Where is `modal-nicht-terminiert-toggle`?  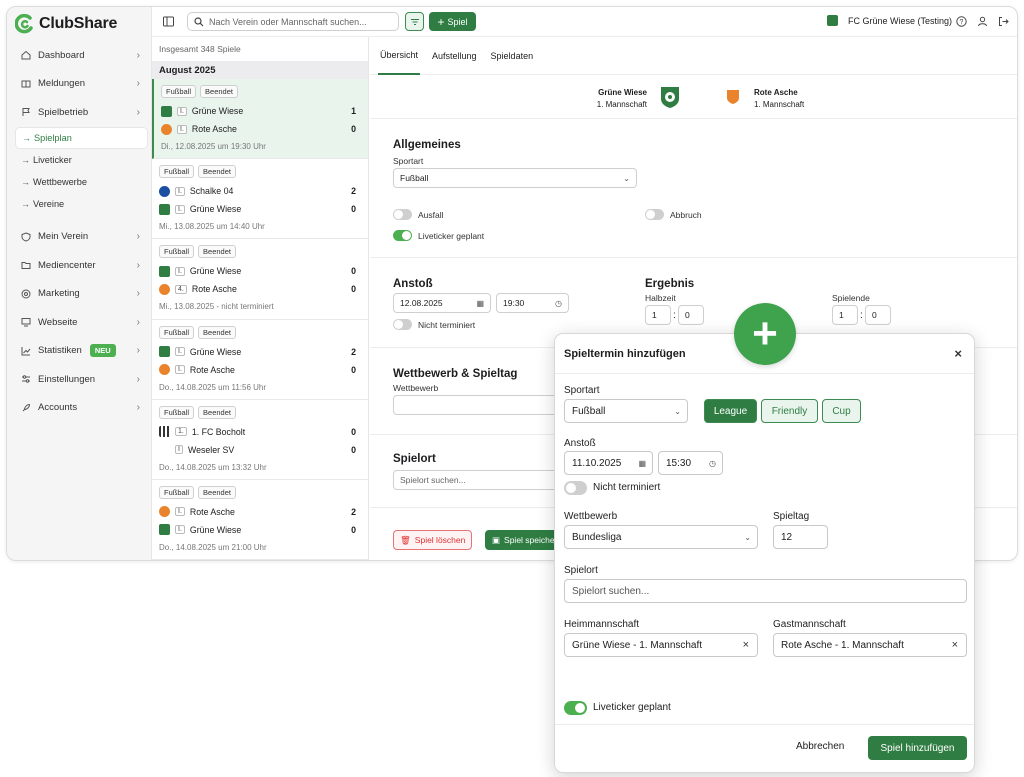
modal-nicht-terminiert-toggle is located at coordinates (575, 488).